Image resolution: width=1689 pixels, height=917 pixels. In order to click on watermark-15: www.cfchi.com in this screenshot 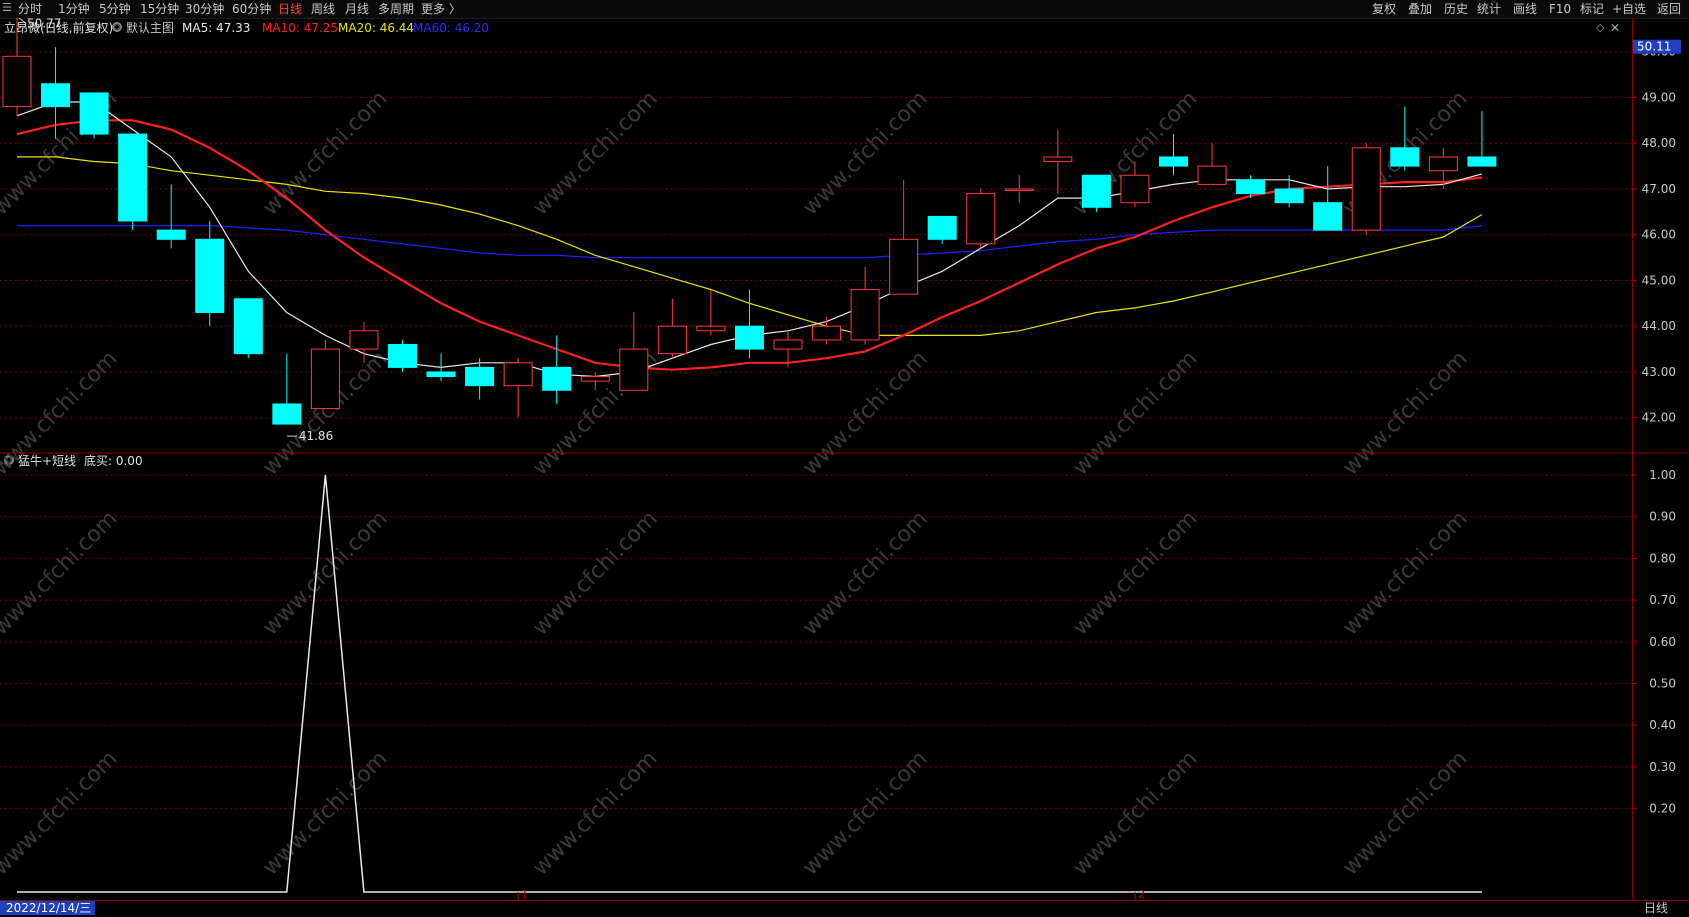, I will do `click(865, 573)`.